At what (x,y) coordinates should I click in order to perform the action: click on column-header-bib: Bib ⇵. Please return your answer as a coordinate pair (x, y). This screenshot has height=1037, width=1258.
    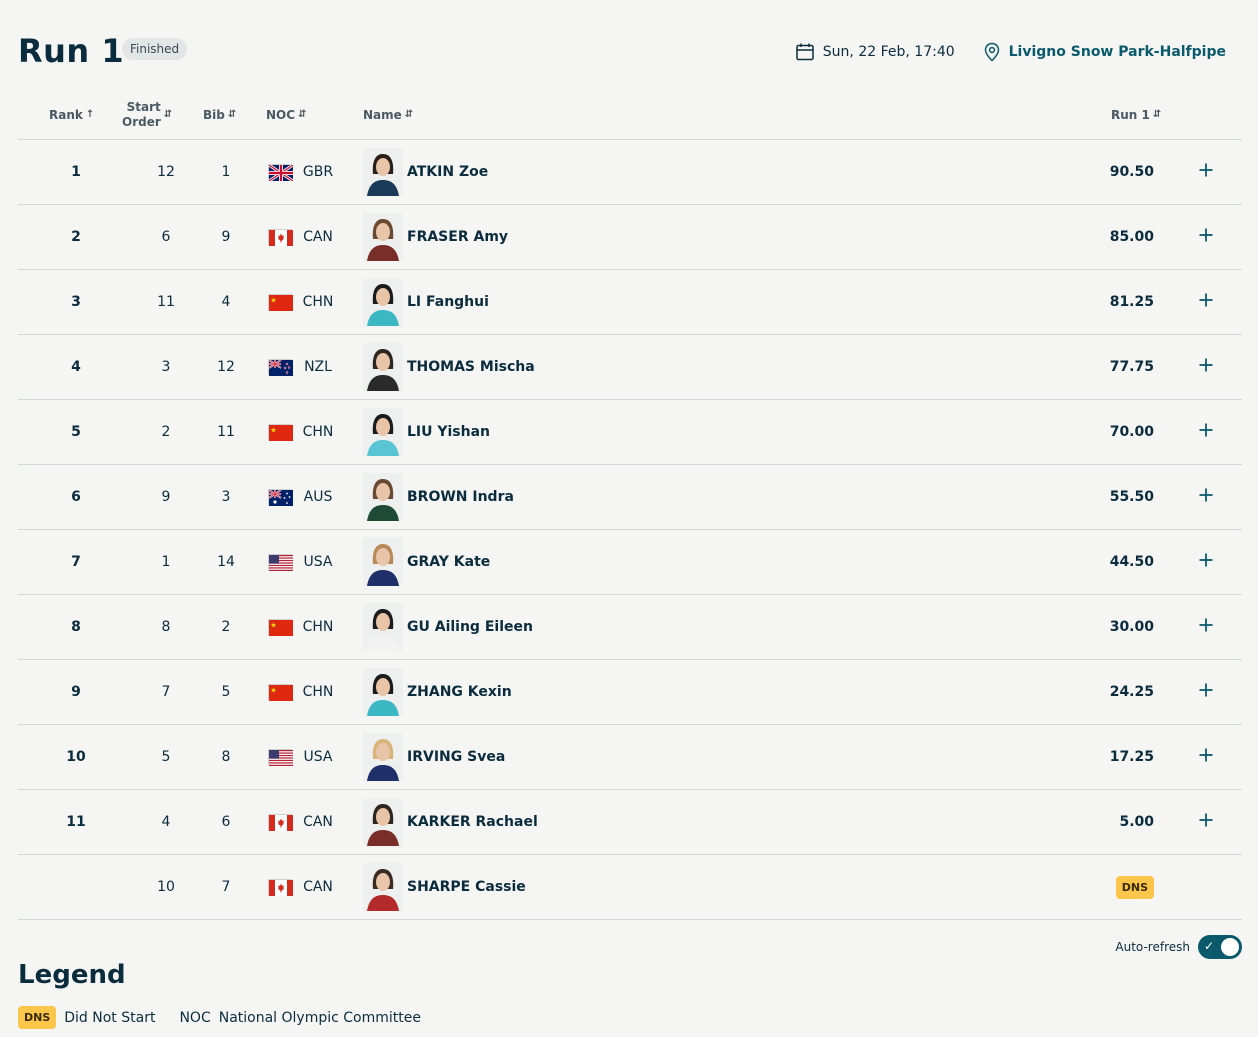
    Looking at the image, I should click on (219, 114).